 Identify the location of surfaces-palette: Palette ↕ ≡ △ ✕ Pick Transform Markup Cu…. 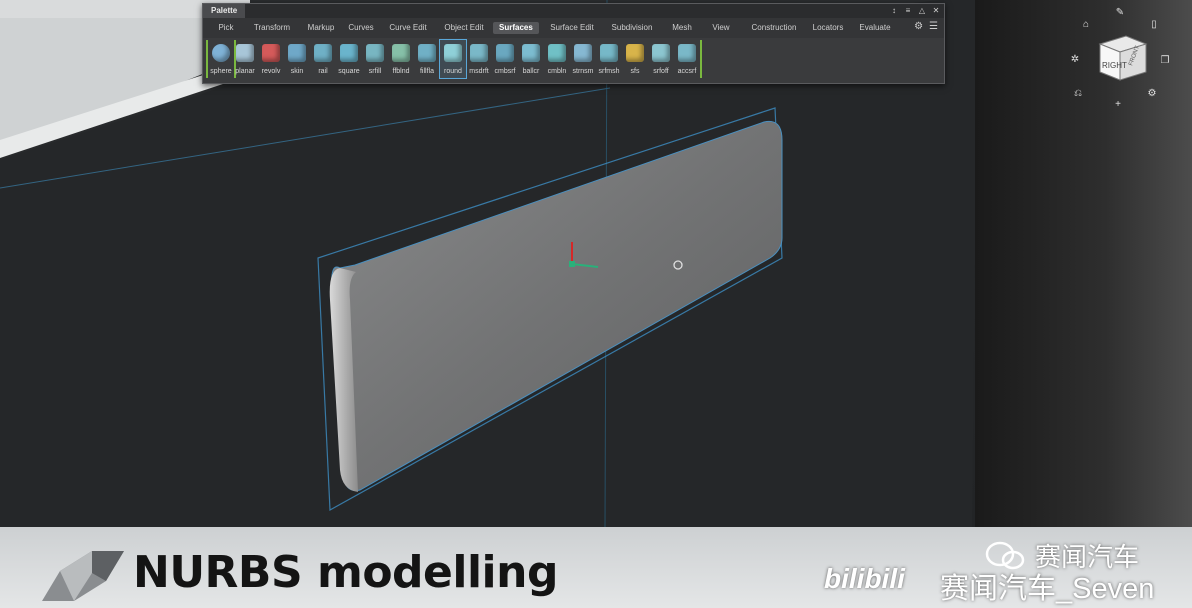
(573, 43).